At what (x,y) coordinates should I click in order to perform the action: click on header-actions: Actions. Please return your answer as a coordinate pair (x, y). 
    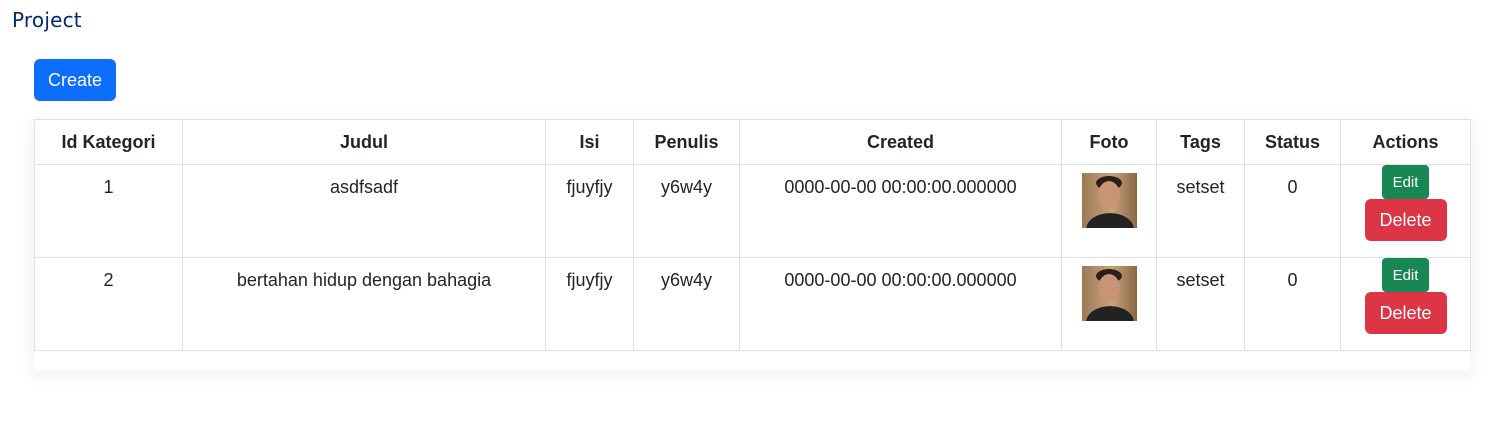
    Looking at the image, I should click on (1405, 142).